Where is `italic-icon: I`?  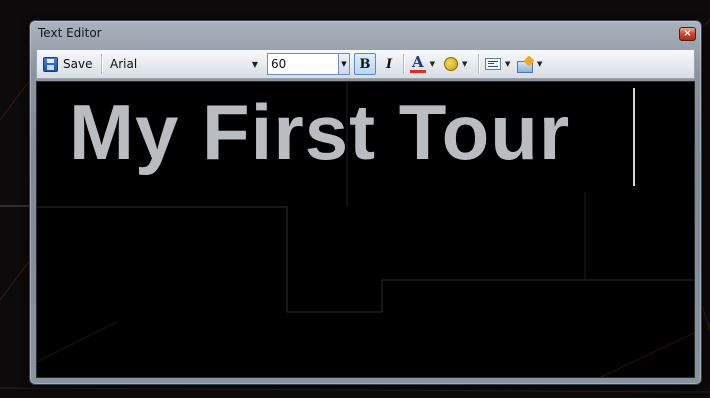
italic-icon: I is located at coordinates (389, 64).